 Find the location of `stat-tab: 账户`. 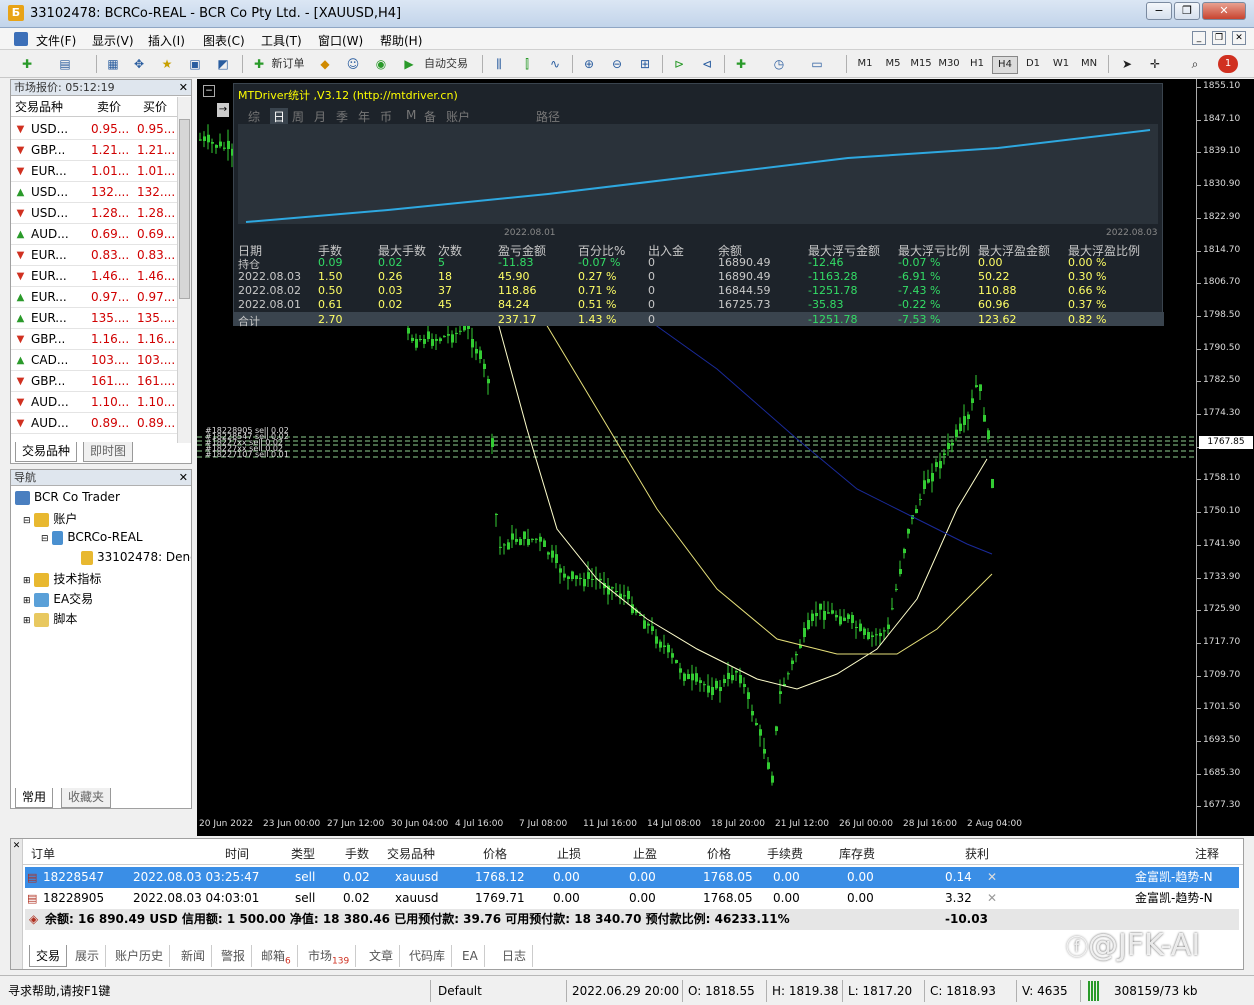

stat-tab: 账户 is located at coordinates (458, 116).